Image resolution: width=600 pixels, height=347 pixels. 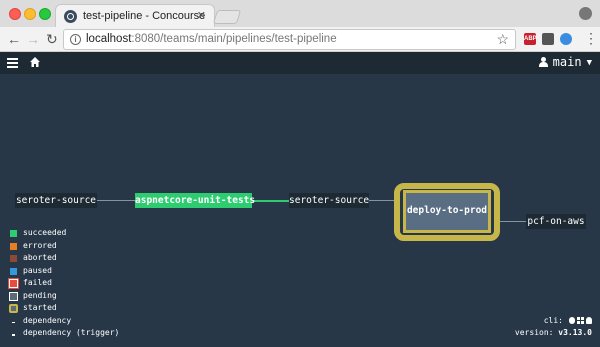 I want to click on dependency-trigger-swatch, so click(x=13, y=335).